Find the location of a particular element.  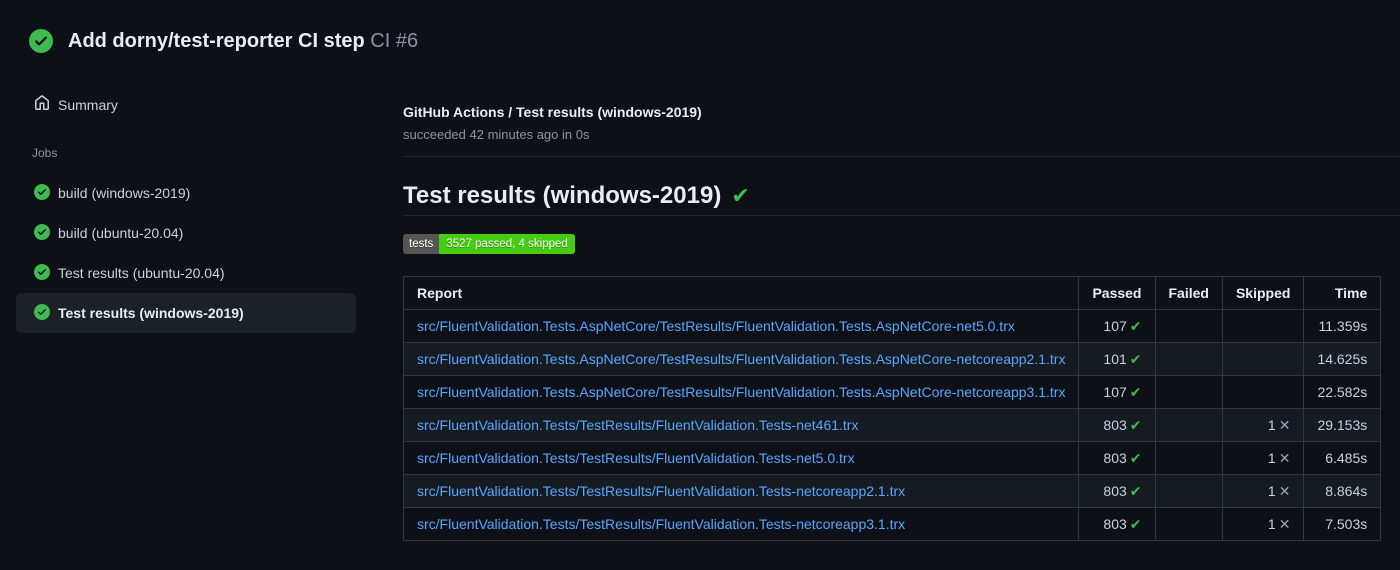

sidebar-job-item: Test results (windows-2019) is located at coordinates (186, 313).